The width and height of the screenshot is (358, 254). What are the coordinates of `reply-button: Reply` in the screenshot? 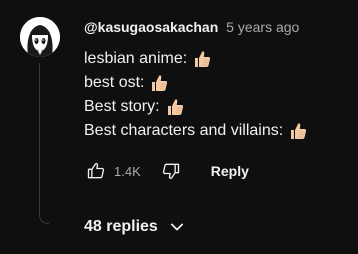 It's located at (230, 171).